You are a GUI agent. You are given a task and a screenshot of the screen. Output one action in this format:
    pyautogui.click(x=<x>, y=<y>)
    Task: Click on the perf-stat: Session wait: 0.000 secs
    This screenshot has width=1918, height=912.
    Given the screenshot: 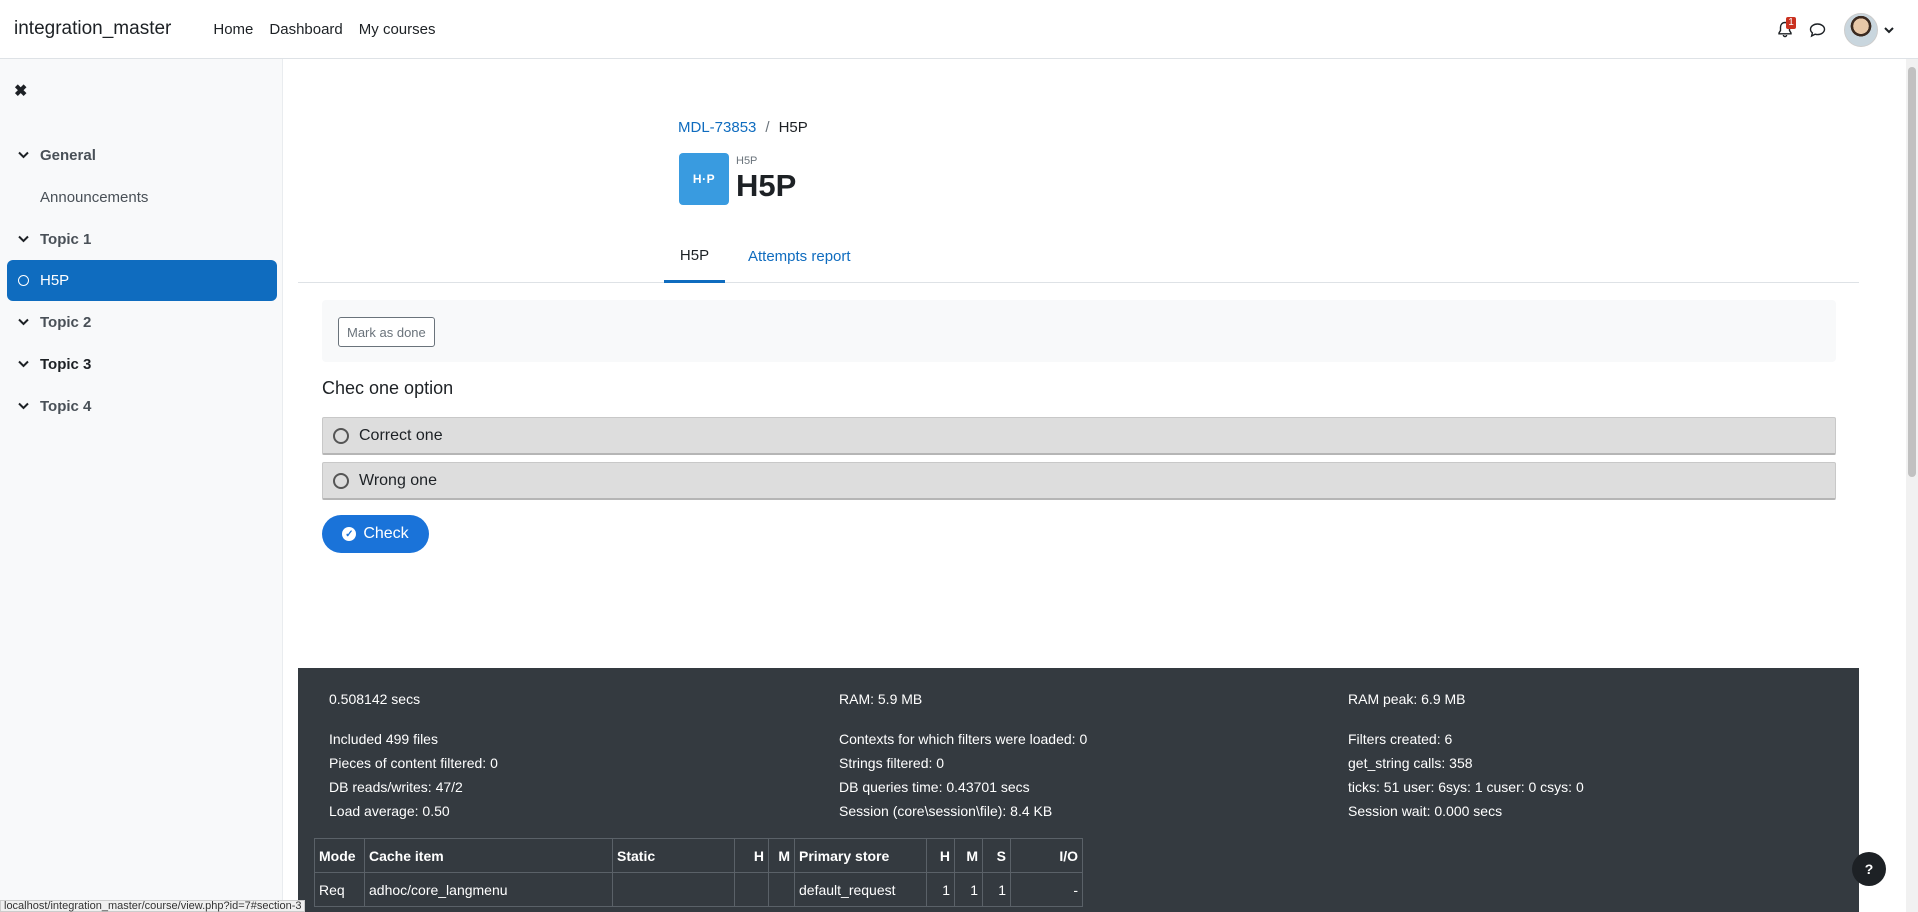 What is the action you would take?
    pyautogui.click(x=1425, y=811)
    